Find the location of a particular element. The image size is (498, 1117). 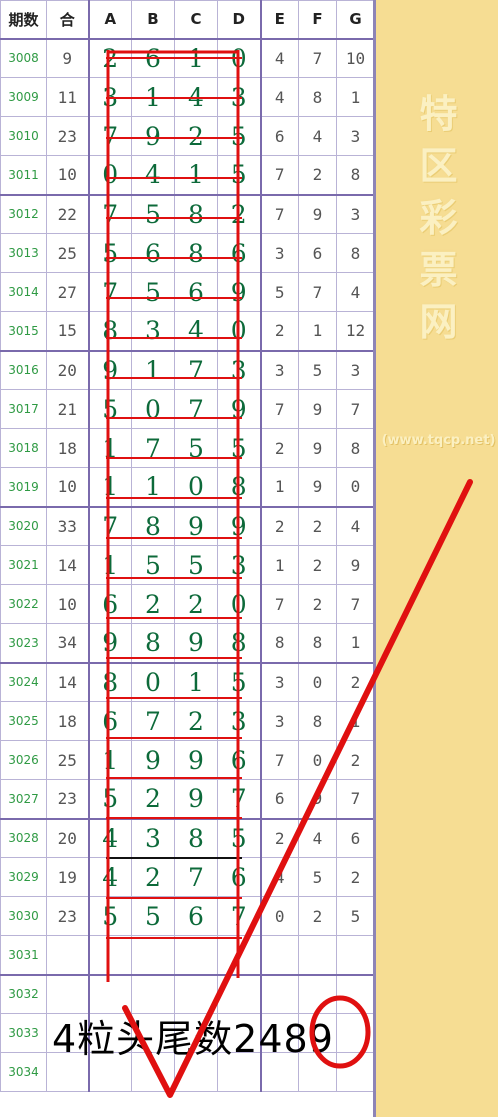

cell-e: 7 is located at coordinates (279, 604).